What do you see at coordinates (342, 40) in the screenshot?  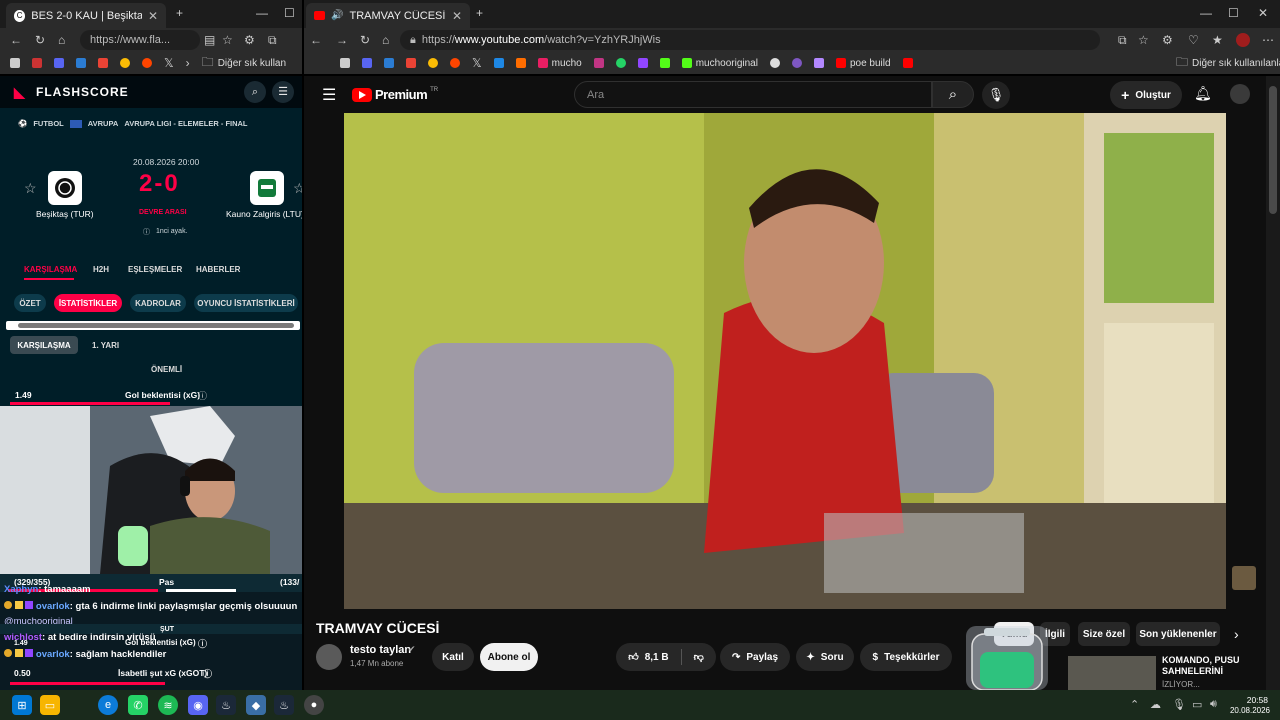 I see `forward-icon: →` at bounding box center [342, 40].